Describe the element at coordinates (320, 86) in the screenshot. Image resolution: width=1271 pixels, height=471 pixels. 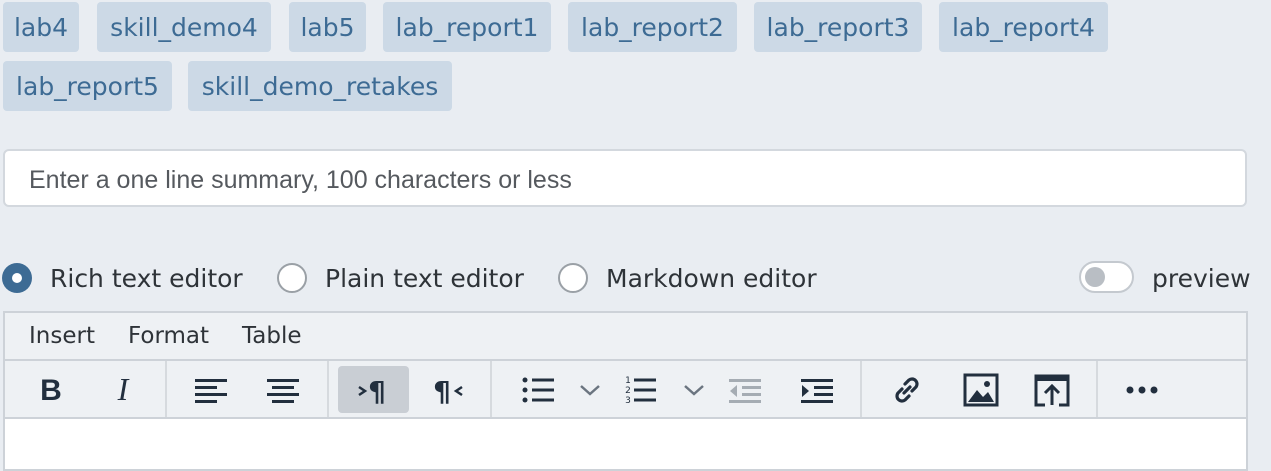
I see `tag-item: skill_demo_retakes` at that location.